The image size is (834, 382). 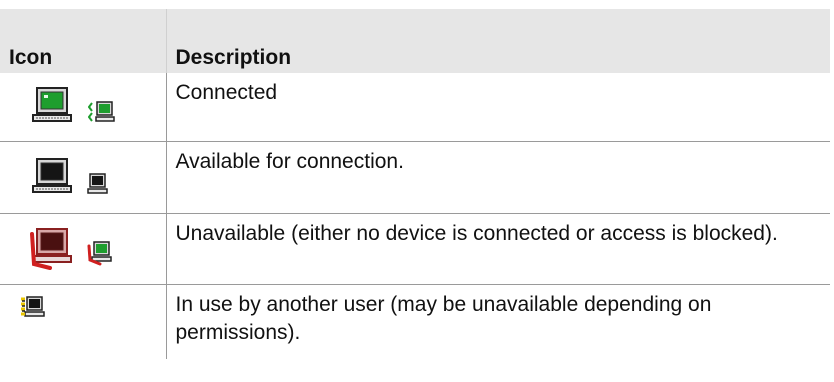 What do you see at coordinates (51, 248) in the screenshot?
I see `pc-blocked-large-icon` at bounding box center [51, 248].